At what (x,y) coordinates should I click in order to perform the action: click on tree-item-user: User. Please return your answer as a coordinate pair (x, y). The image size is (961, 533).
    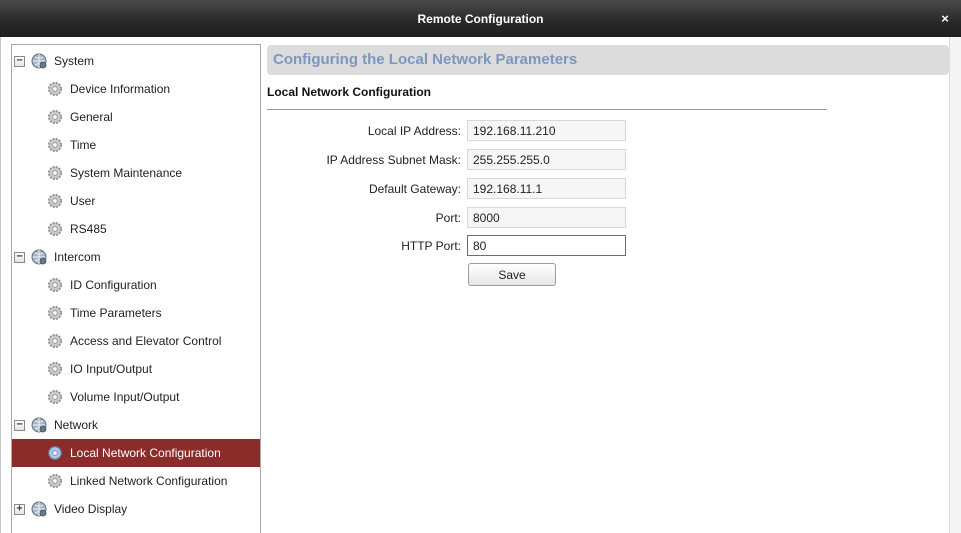
    Looking at the image, I should click on (136, 201).